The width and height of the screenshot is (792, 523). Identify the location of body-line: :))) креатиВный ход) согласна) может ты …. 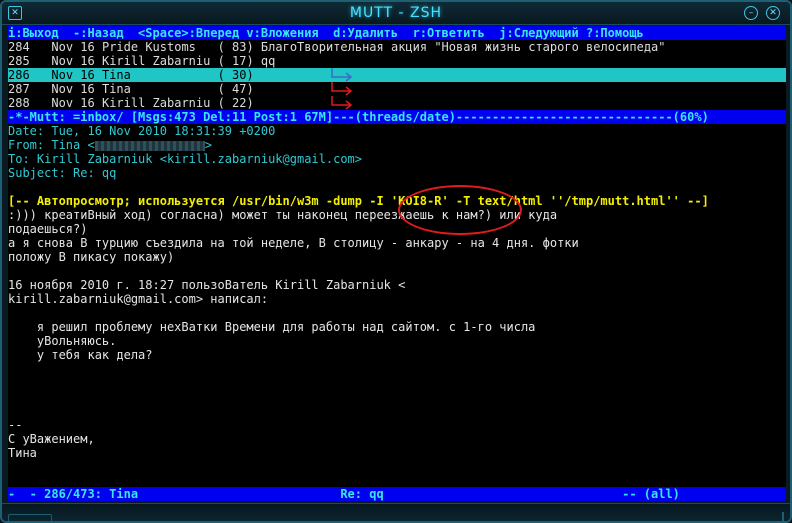
(283, 215).